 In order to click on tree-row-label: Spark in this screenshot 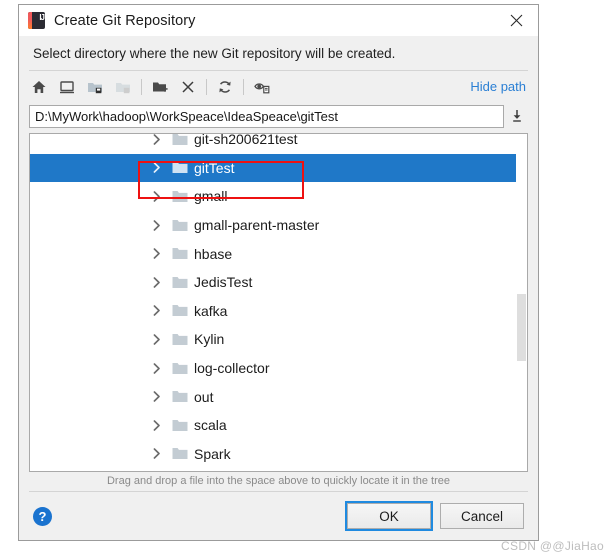, I will do `click(212, 453)`.